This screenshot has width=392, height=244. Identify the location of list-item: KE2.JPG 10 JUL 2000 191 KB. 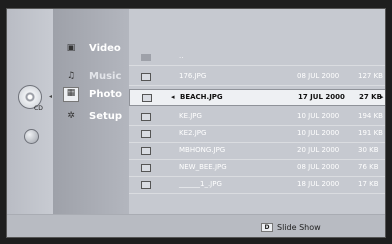
(257, 134).